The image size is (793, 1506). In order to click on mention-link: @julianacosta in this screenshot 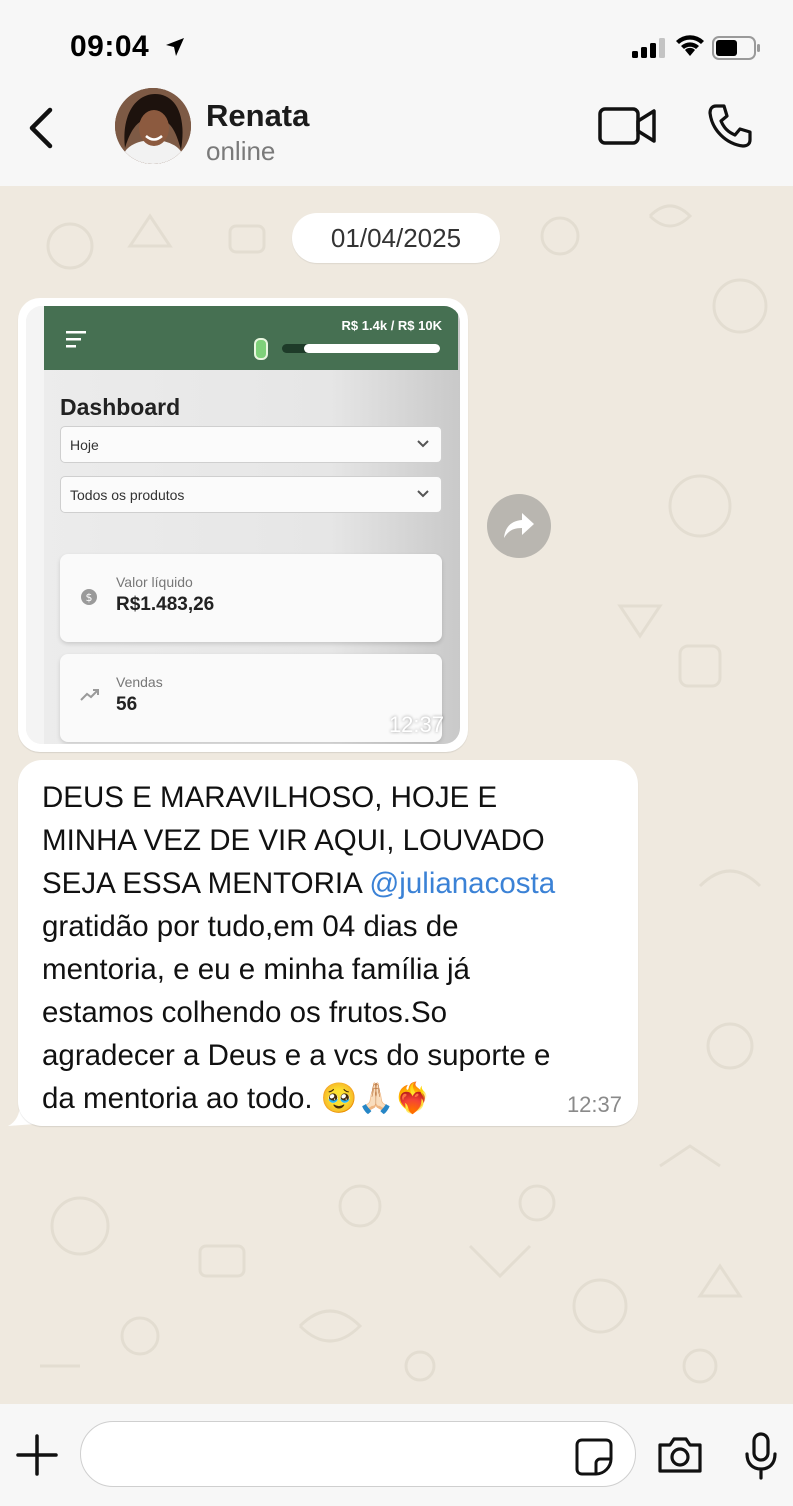, I will do `click(462, 883)`.